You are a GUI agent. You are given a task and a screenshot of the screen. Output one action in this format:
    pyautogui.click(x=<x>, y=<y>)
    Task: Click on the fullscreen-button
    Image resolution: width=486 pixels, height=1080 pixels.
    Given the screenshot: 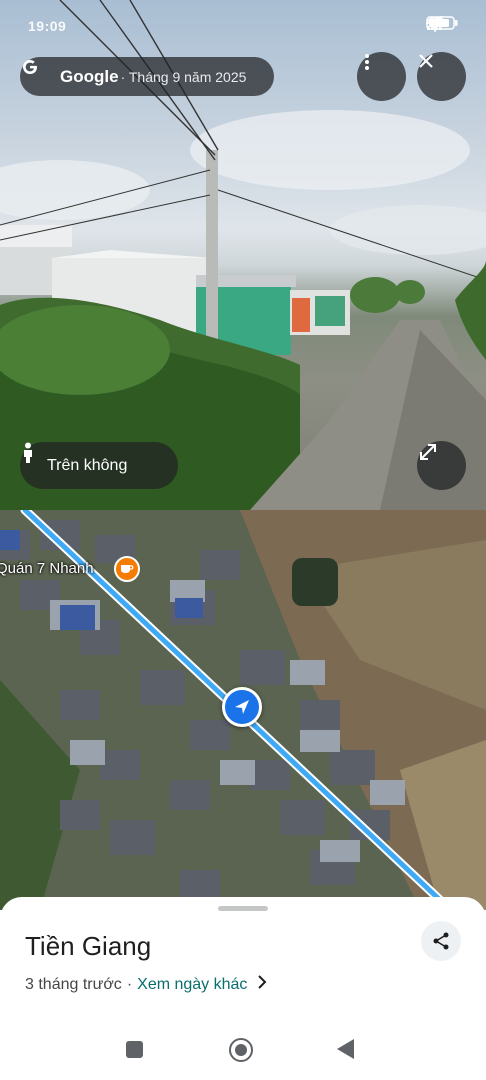 What is the action you would take?
    pyautogui.click(x=441, y=465)
    